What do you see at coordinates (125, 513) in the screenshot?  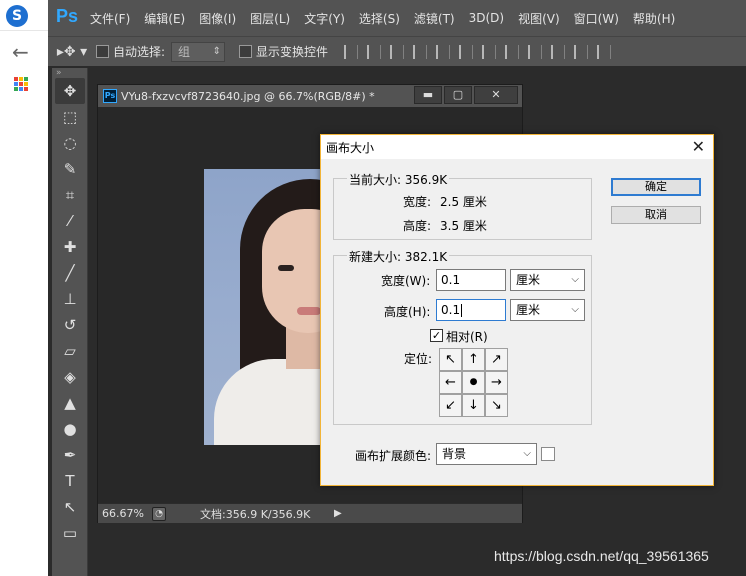 I see `zoom-level: 66.67%` at bounding box center [125, 513].